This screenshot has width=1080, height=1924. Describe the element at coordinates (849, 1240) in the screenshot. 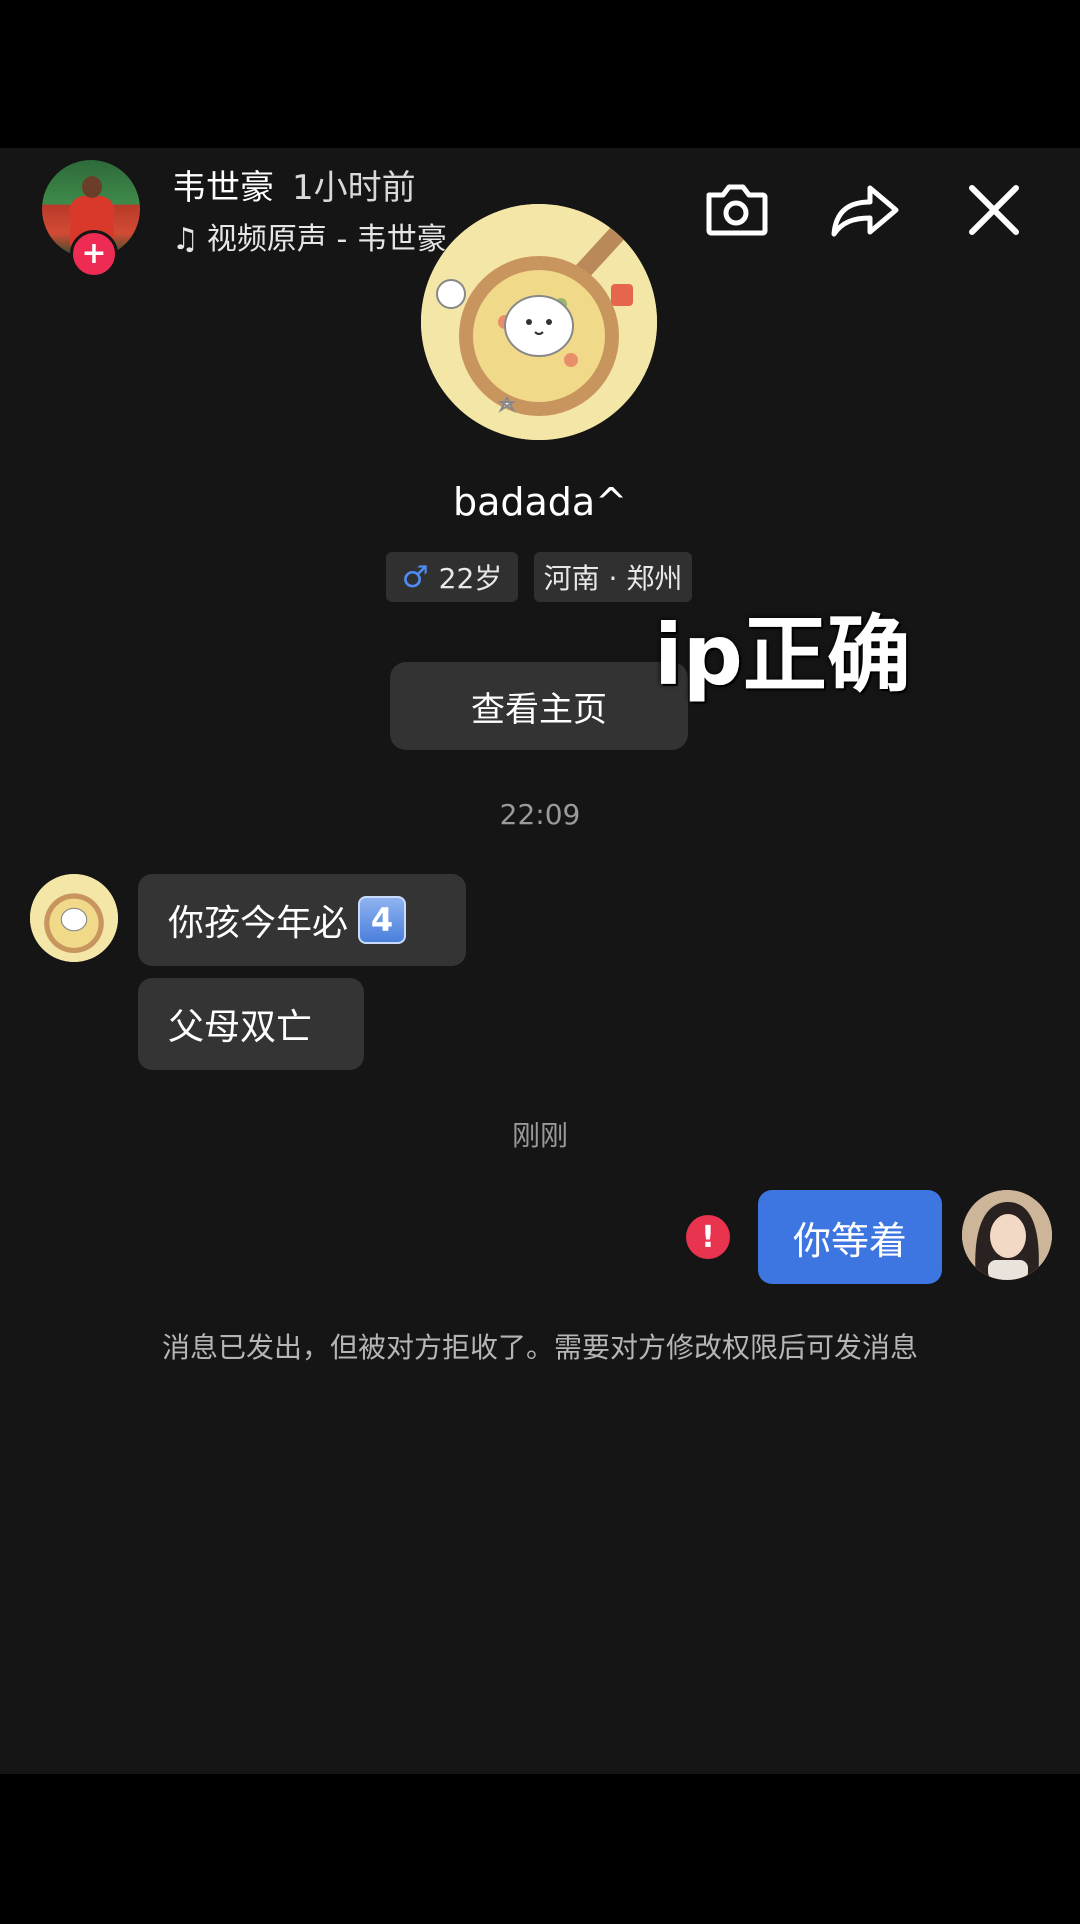

I see `message-text: 你等着` at that location.